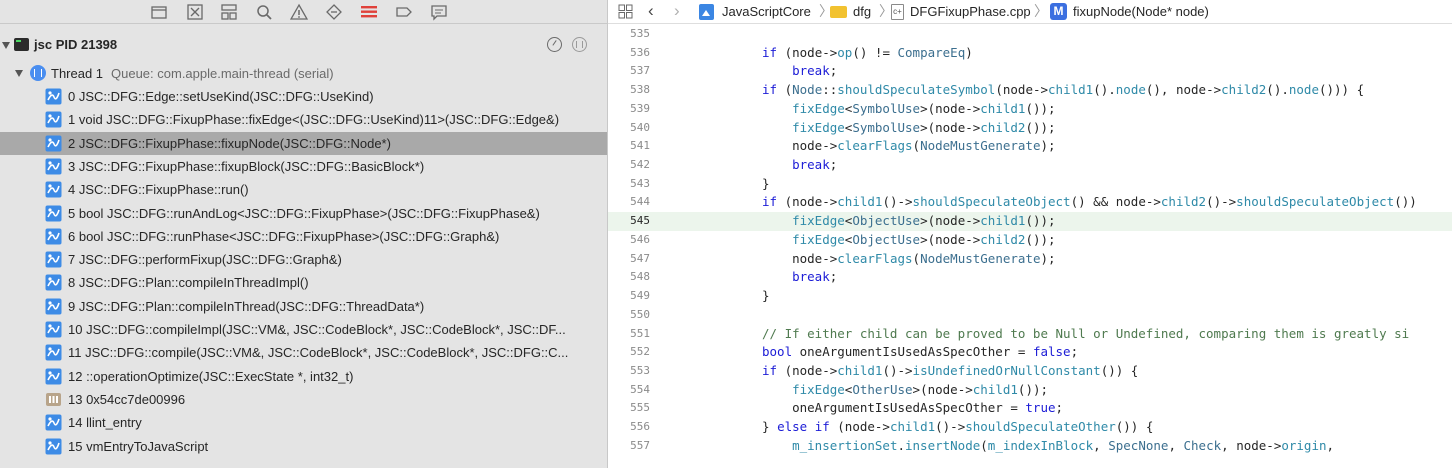  I want to click on jumpbar-file: DFGFixupPhase.cpp, so click(970, 11).